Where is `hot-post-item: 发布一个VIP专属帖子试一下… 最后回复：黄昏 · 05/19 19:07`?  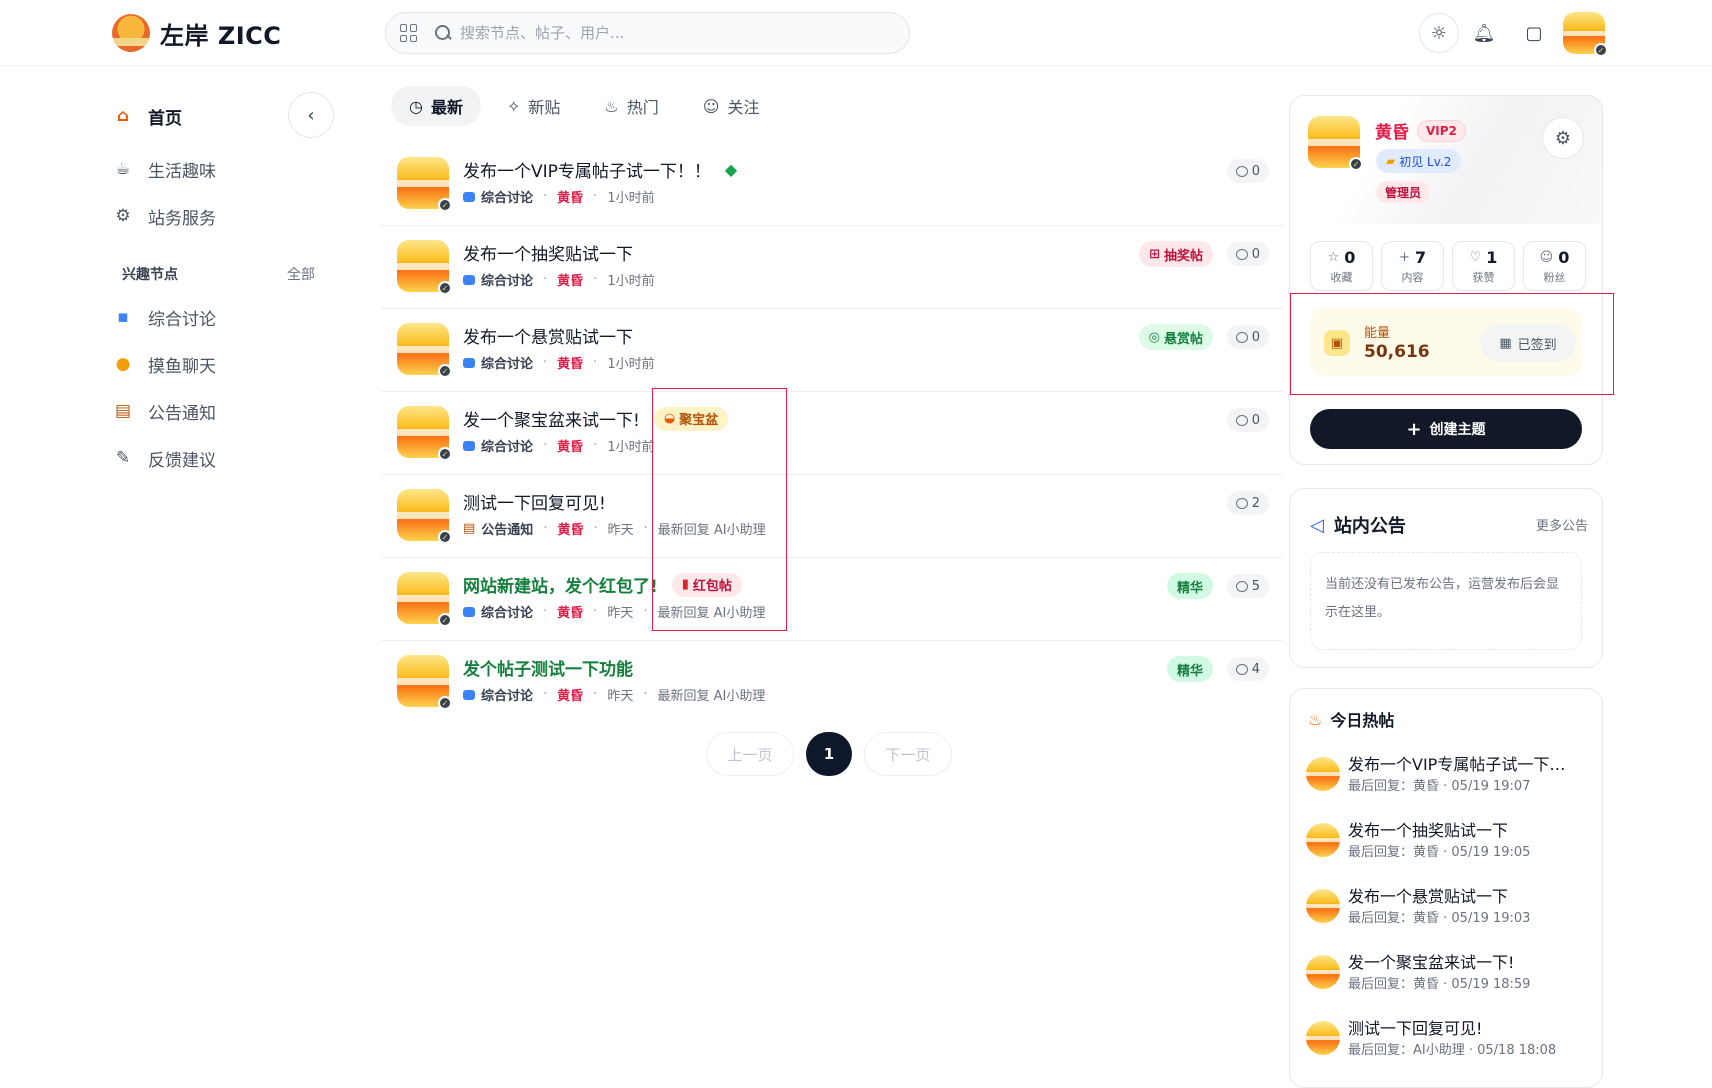
hot-post-item: 发布一个VIP专属帖子试一下… 最后回复：黄昏 · 05/19 19:07 is located at coordinates (1451, 778).